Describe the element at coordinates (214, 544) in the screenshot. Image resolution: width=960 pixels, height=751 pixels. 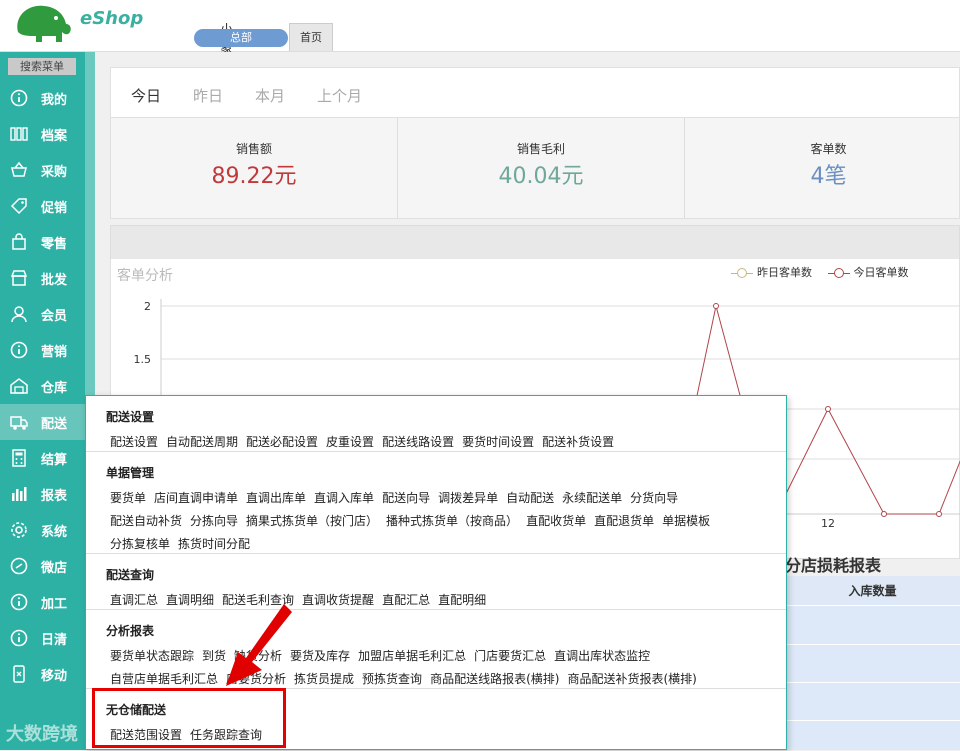
I see `menu-link: 拣货时间分配` at that location.